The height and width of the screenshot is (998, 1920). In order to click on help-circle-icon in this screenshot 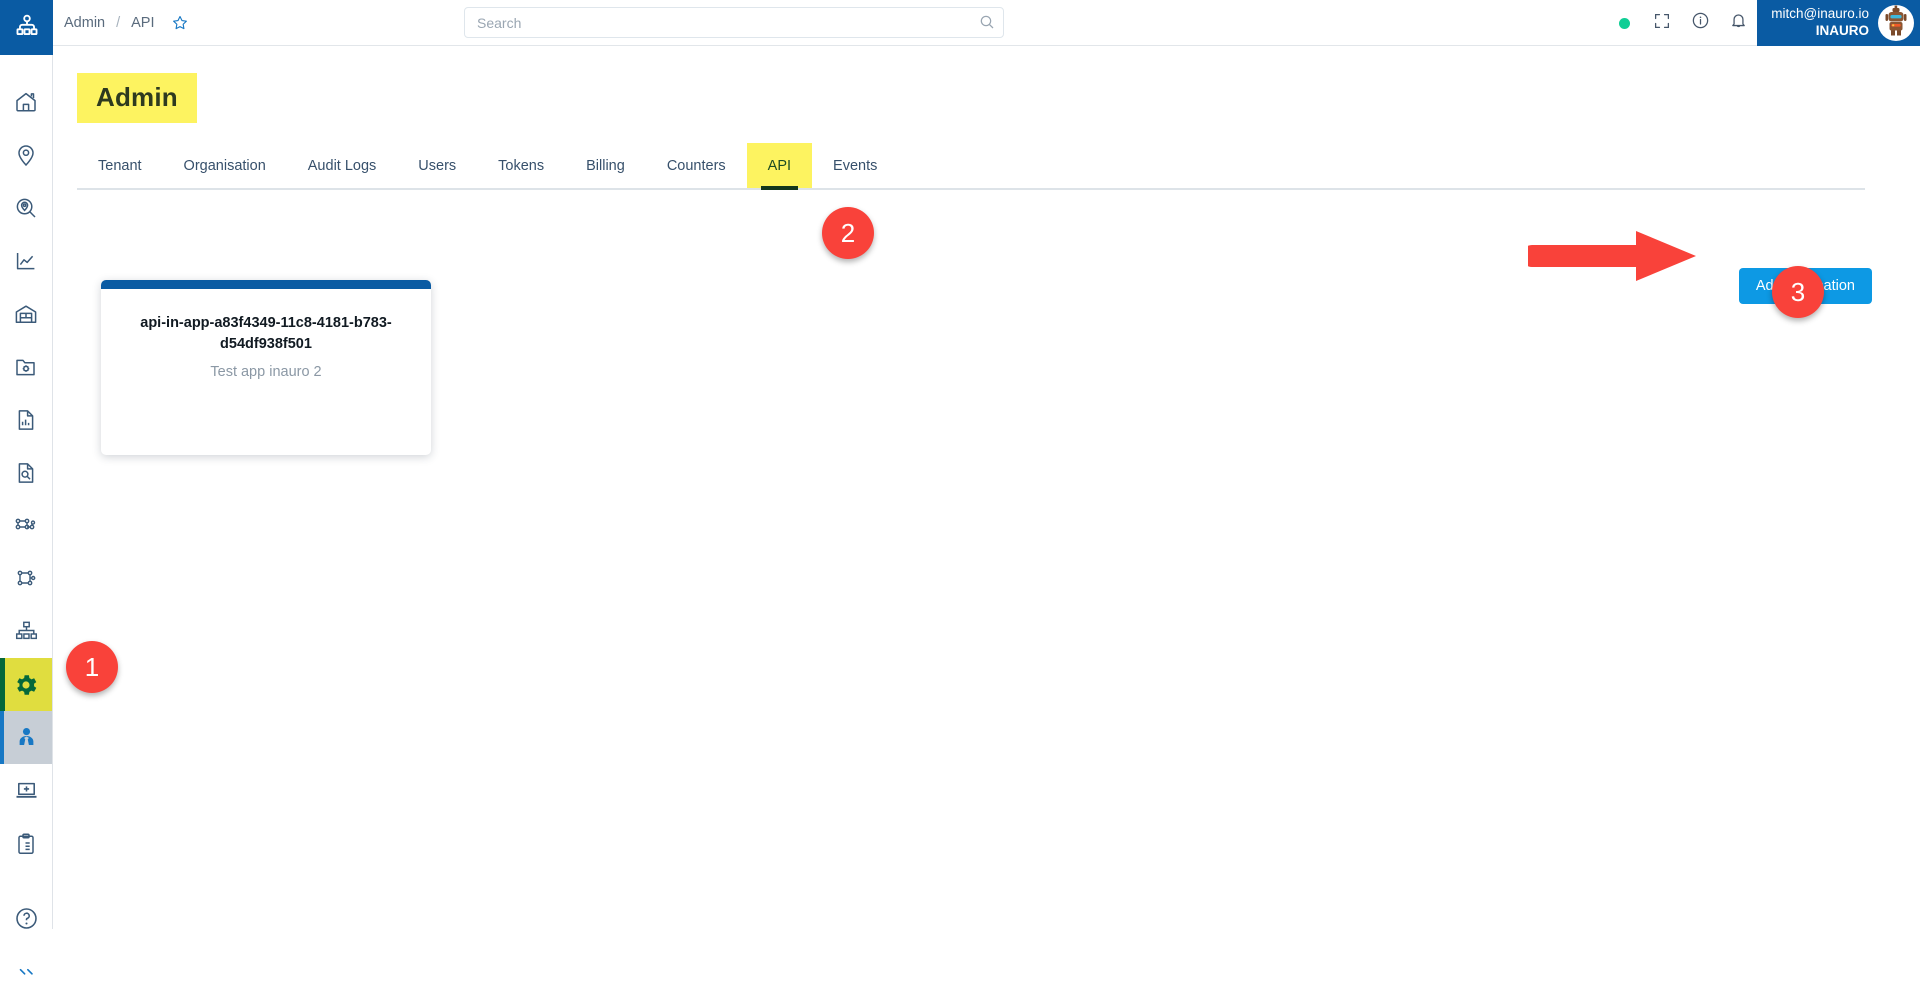, I will do `click(26, 918)`.